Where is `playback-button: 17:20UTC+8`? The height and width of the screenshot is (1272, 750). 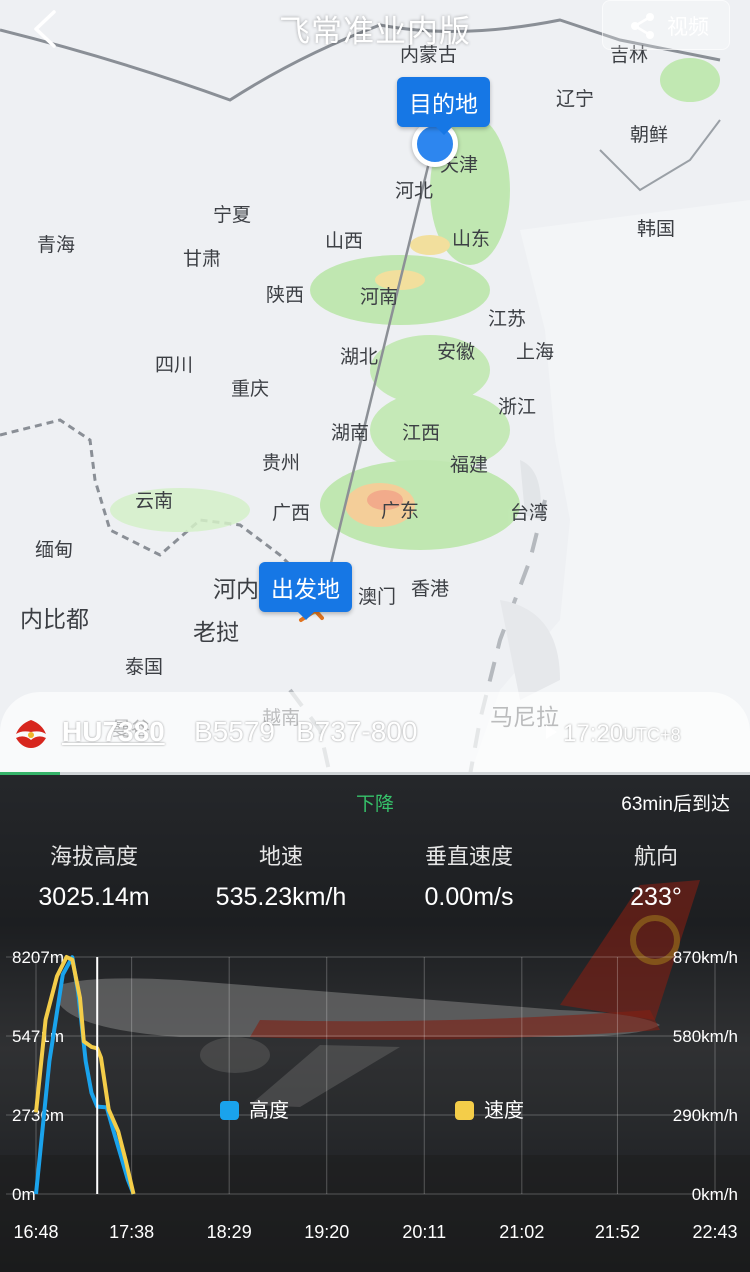 playback-button: 17:20UTC+8 is located at coordinates (613, 734).